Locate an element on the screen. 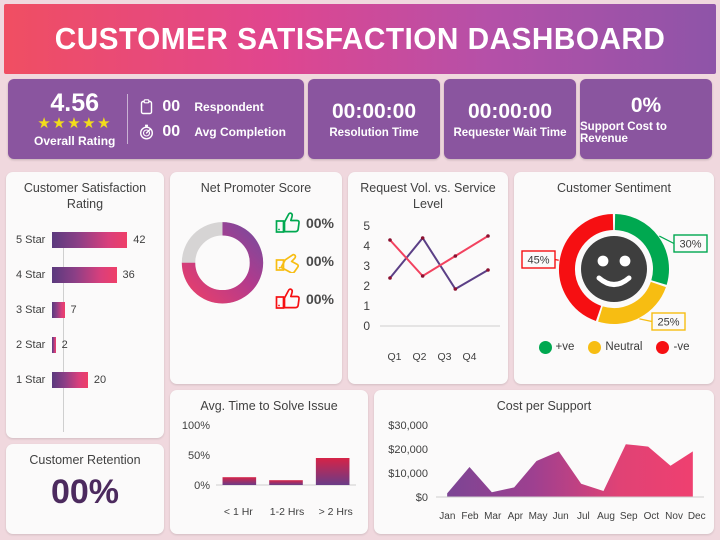  kpi-overall-rating-card: 4.56 ★★★★★ Overall Rating 00 Respondent is located at coordinates (156, 119).